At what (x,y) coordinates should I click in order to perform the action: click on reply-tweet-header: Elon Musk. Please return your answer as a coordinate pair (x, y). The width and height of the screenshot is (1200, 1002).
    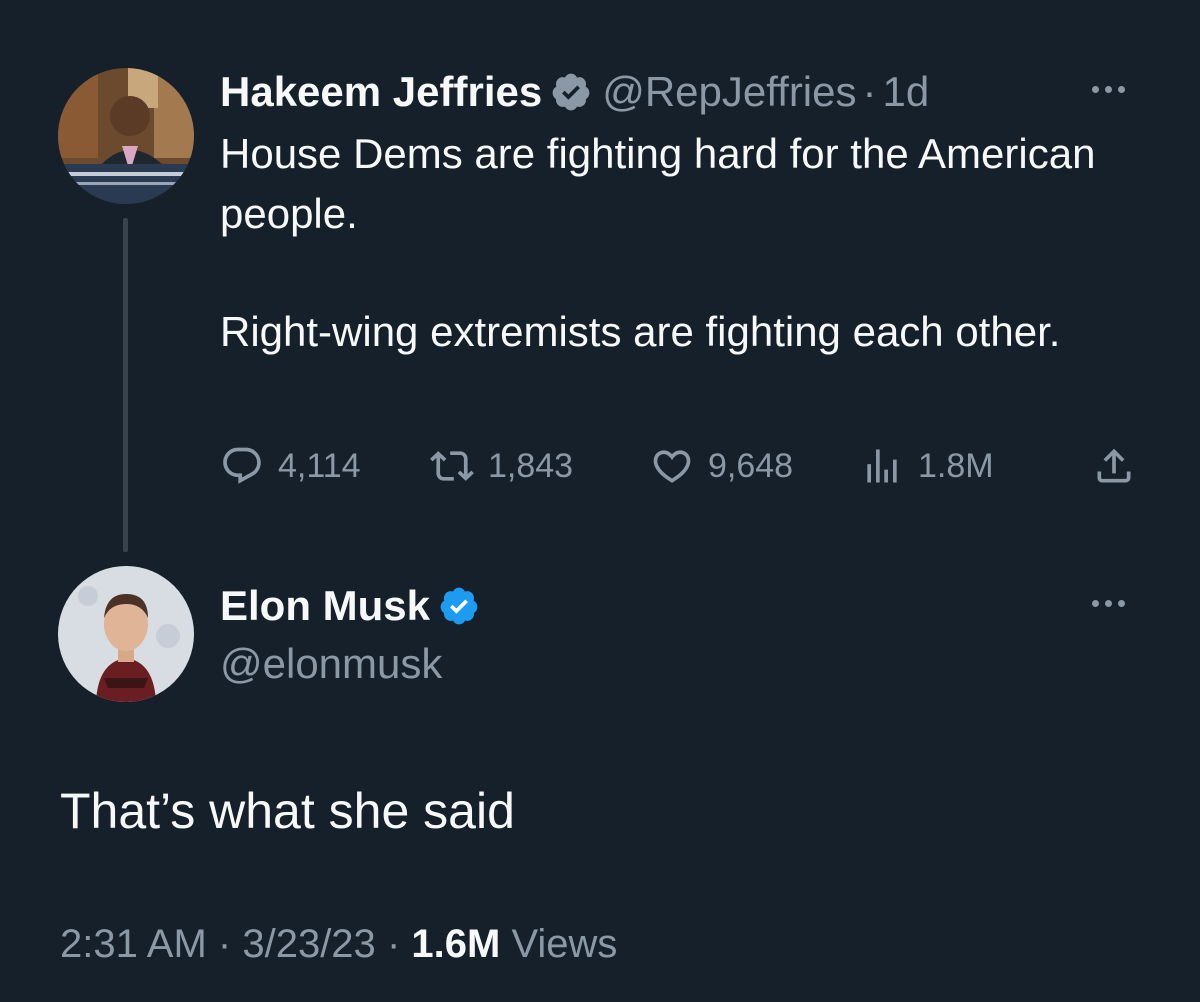
    Looking at the image, I should click on (355, 606).